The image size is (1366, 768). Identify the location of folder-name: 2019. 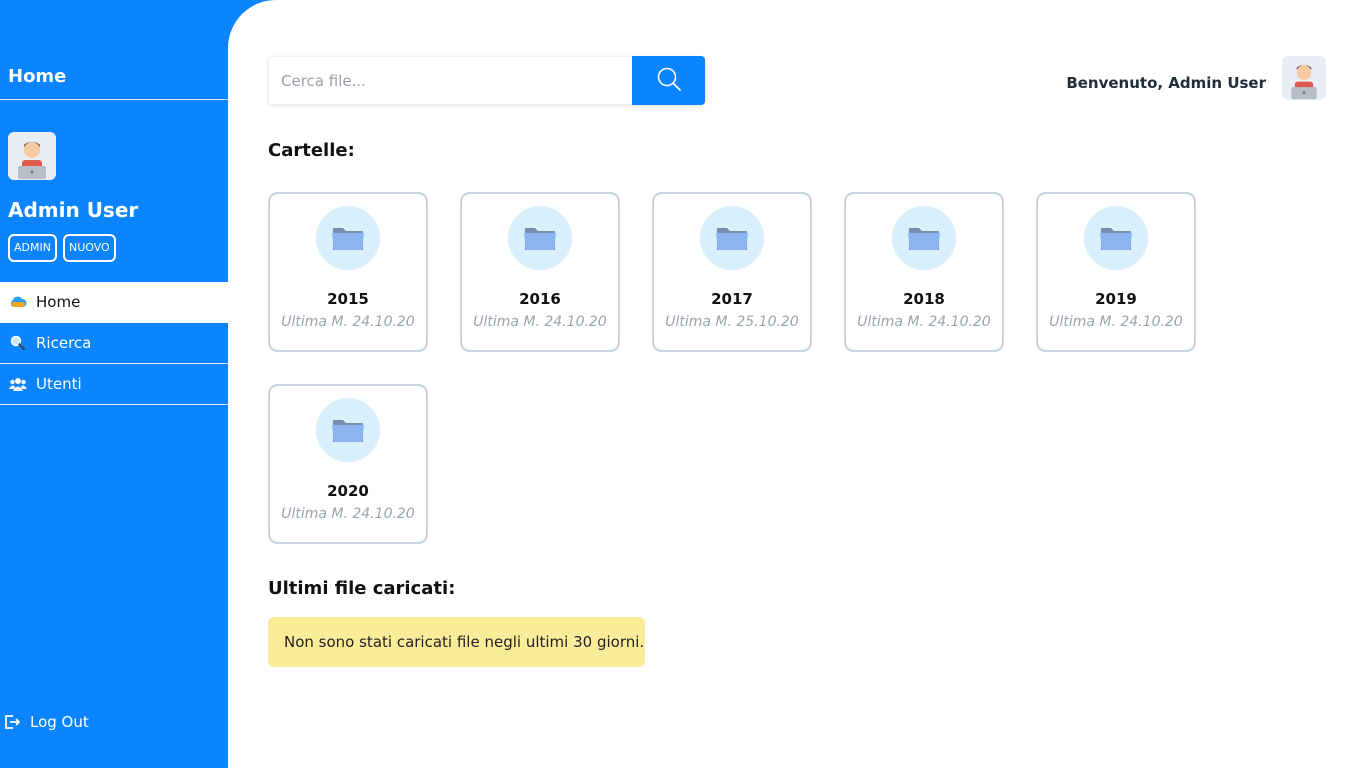
(1116, 299).